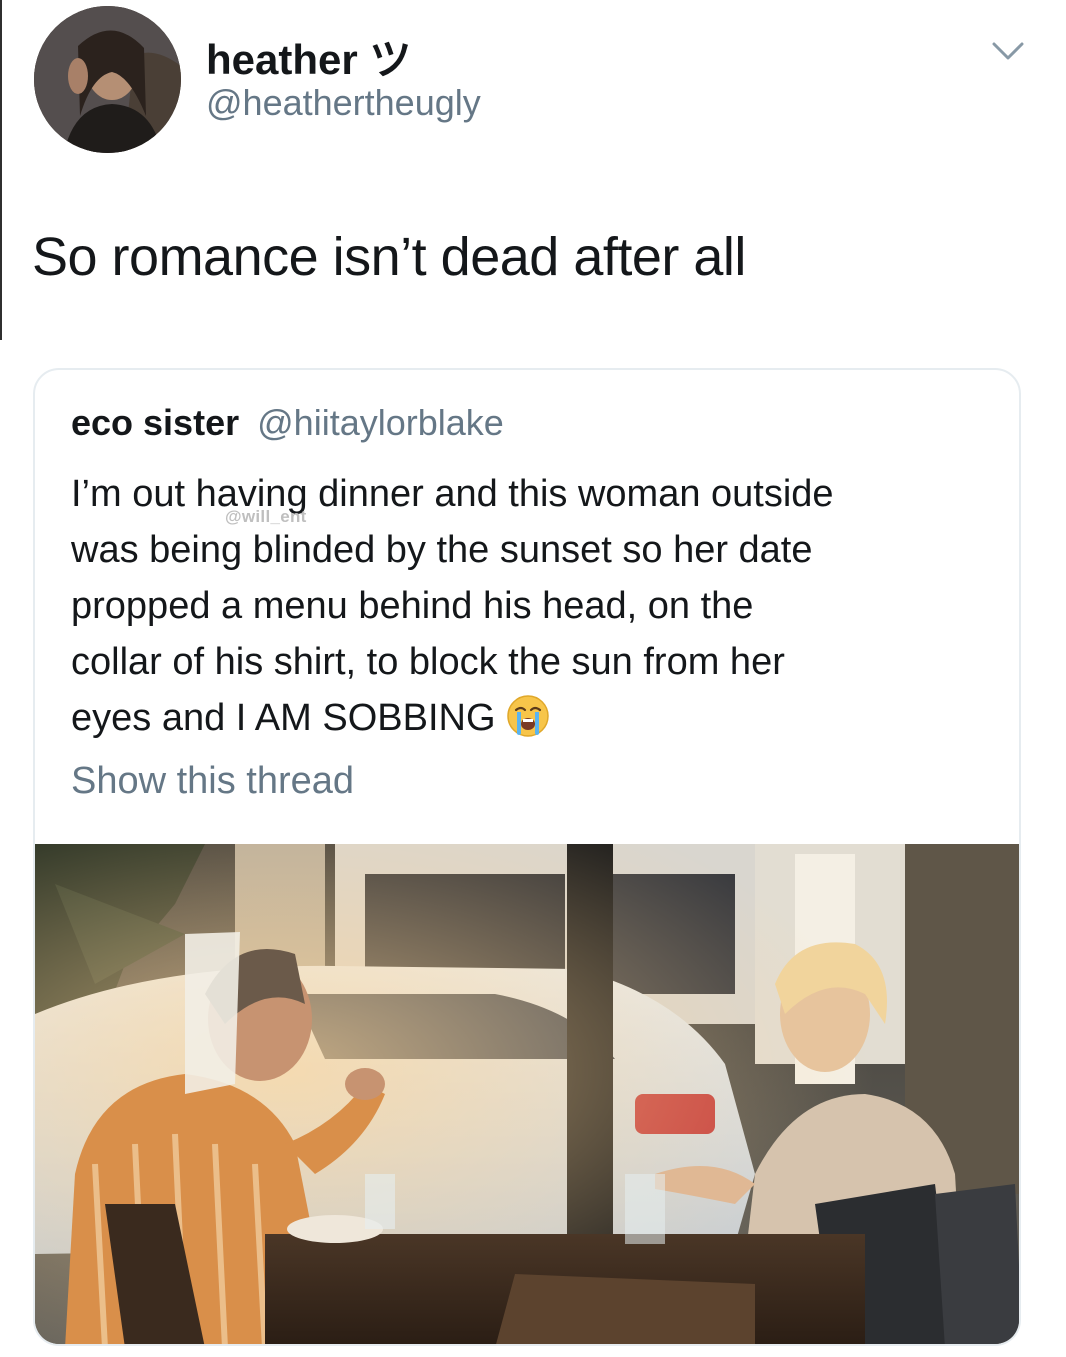 The width and height of the screenshot is (1066, 1357). I want to click on left-edge-rule, so click(1, 170).